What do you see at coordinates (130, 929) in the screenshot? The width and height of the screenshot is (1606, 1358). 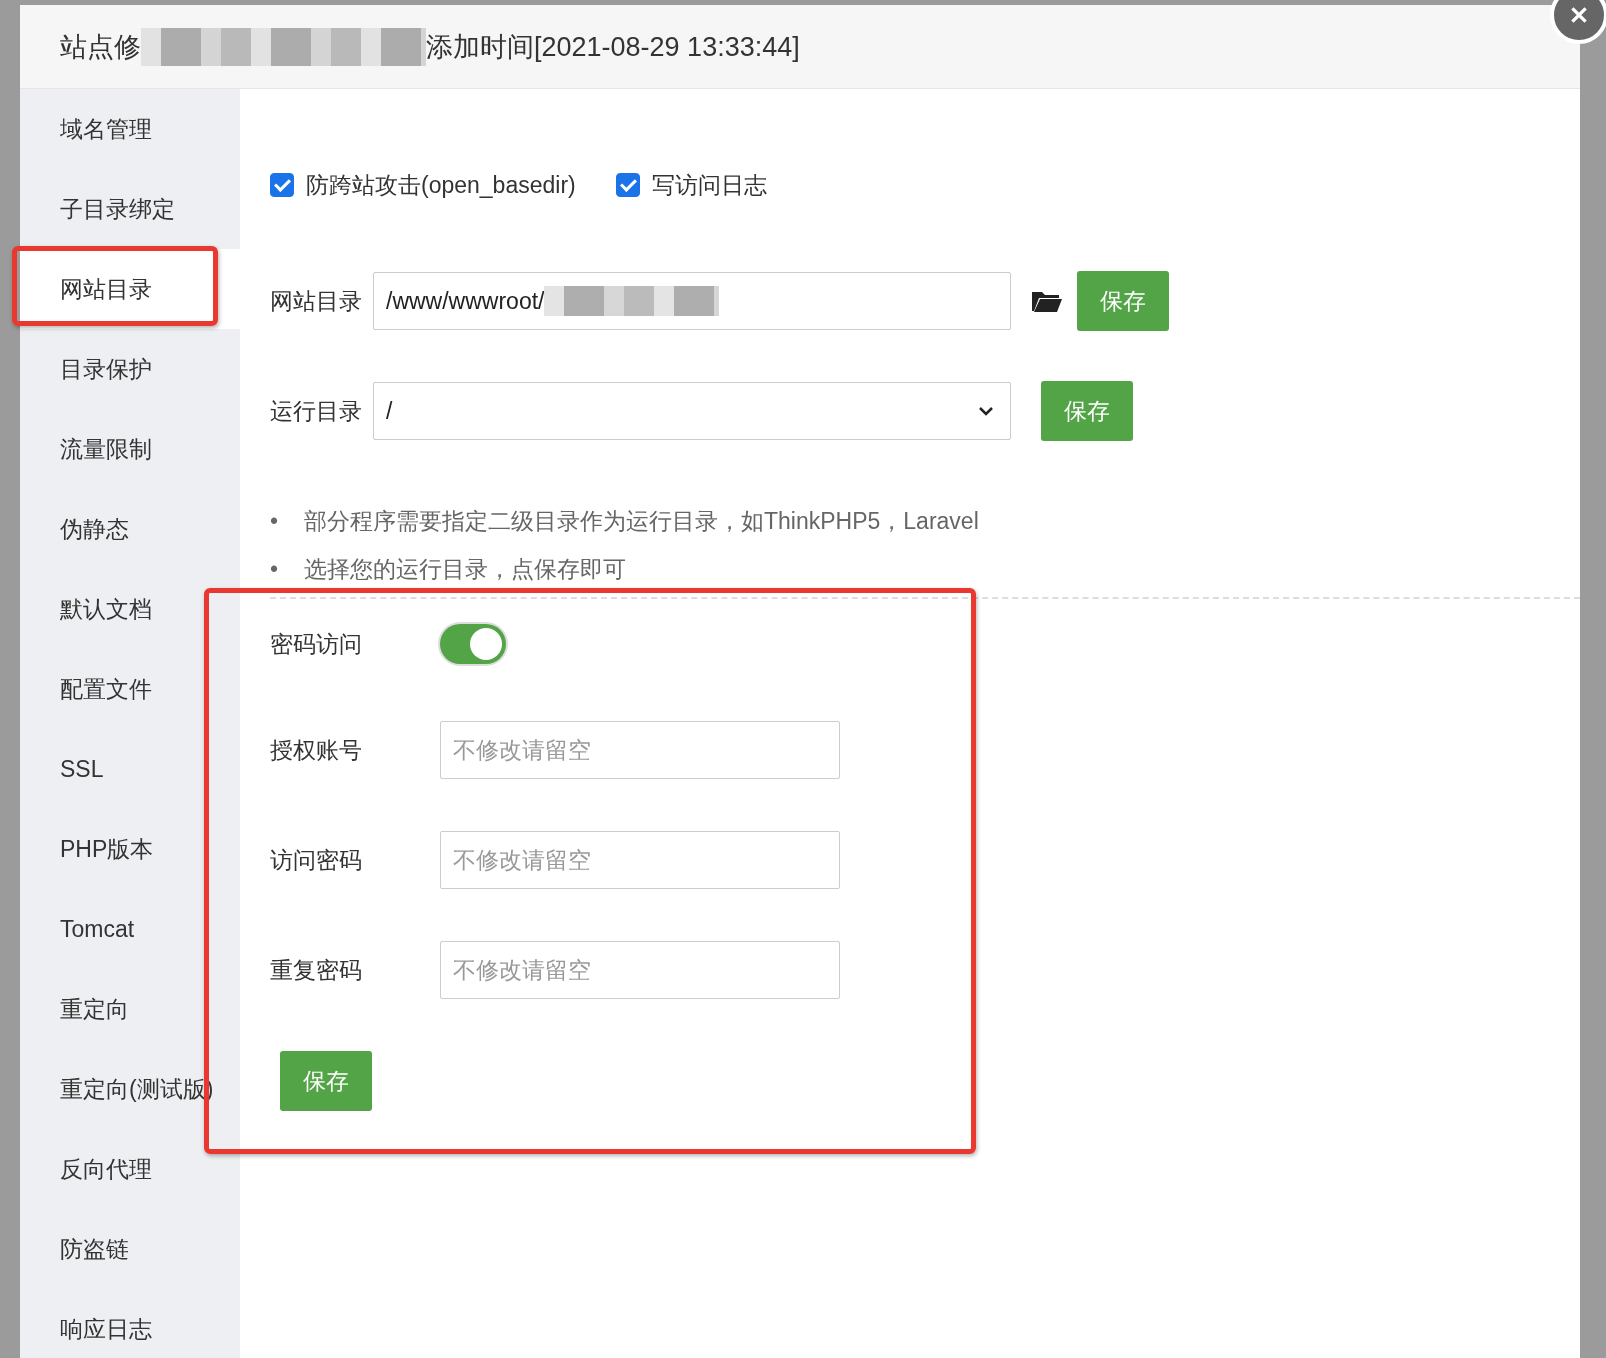 I see `sidebar-item: Tomcat` at bounding box center [130, 929].